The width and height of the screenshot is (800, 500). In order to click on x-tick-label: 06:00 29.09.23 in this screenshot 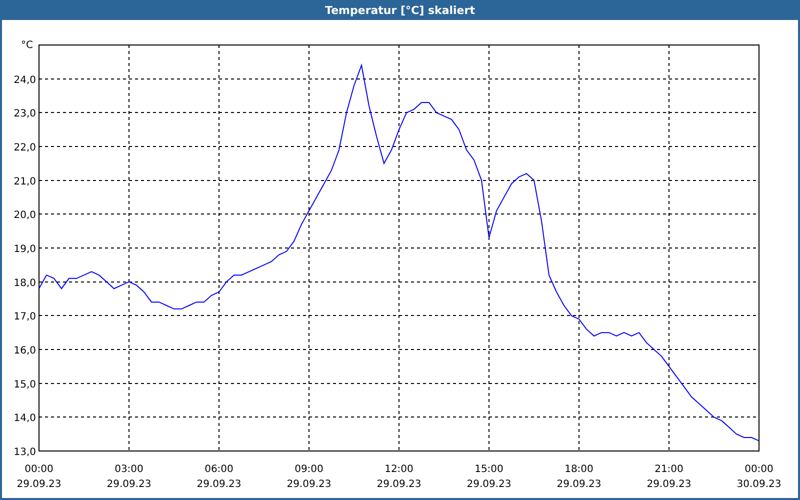, I will do `click(219, 477)`.